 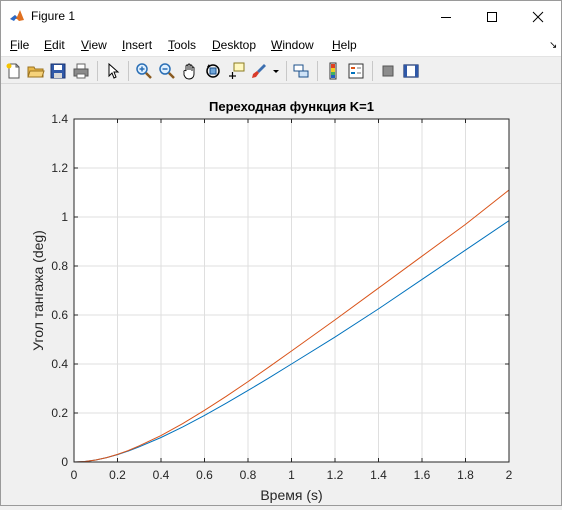 I want to click on hide-plot-tools-icon, so click(x=388, y=71).